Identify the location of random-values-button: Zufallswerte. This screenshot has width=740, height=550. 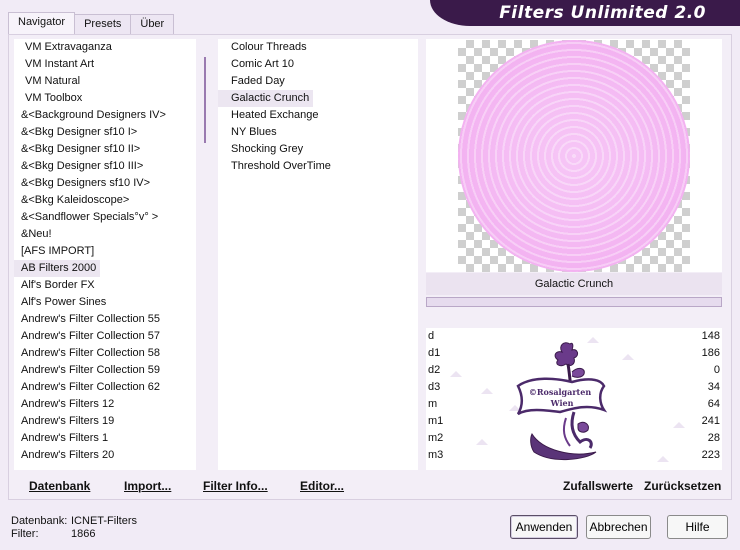
(598, 486).